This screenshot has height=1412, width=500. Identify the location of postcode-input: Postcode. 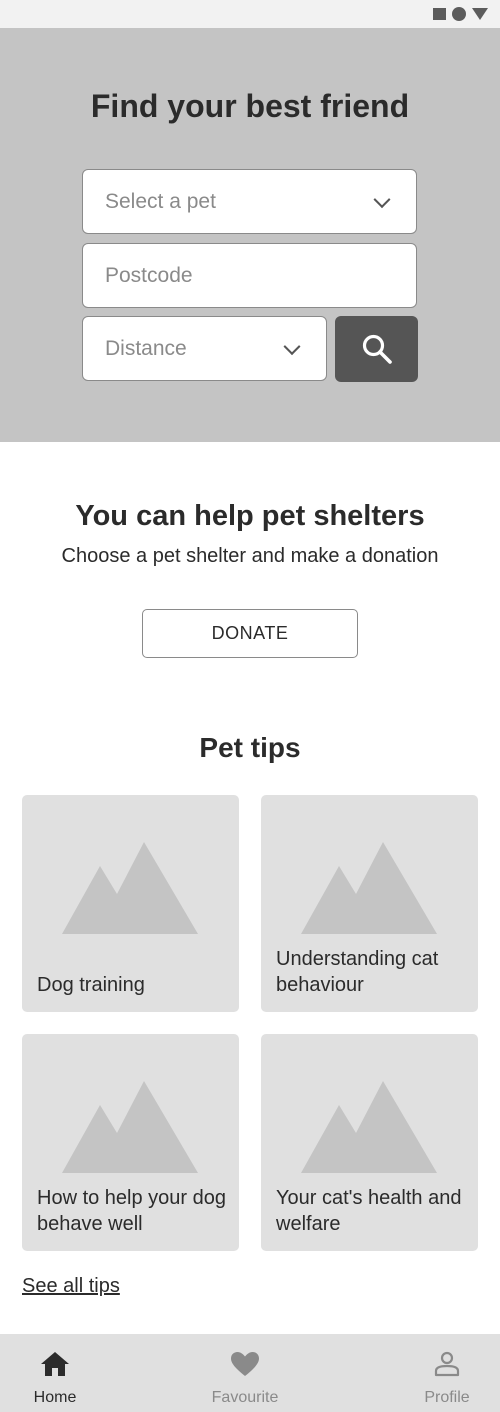
(249, 275).